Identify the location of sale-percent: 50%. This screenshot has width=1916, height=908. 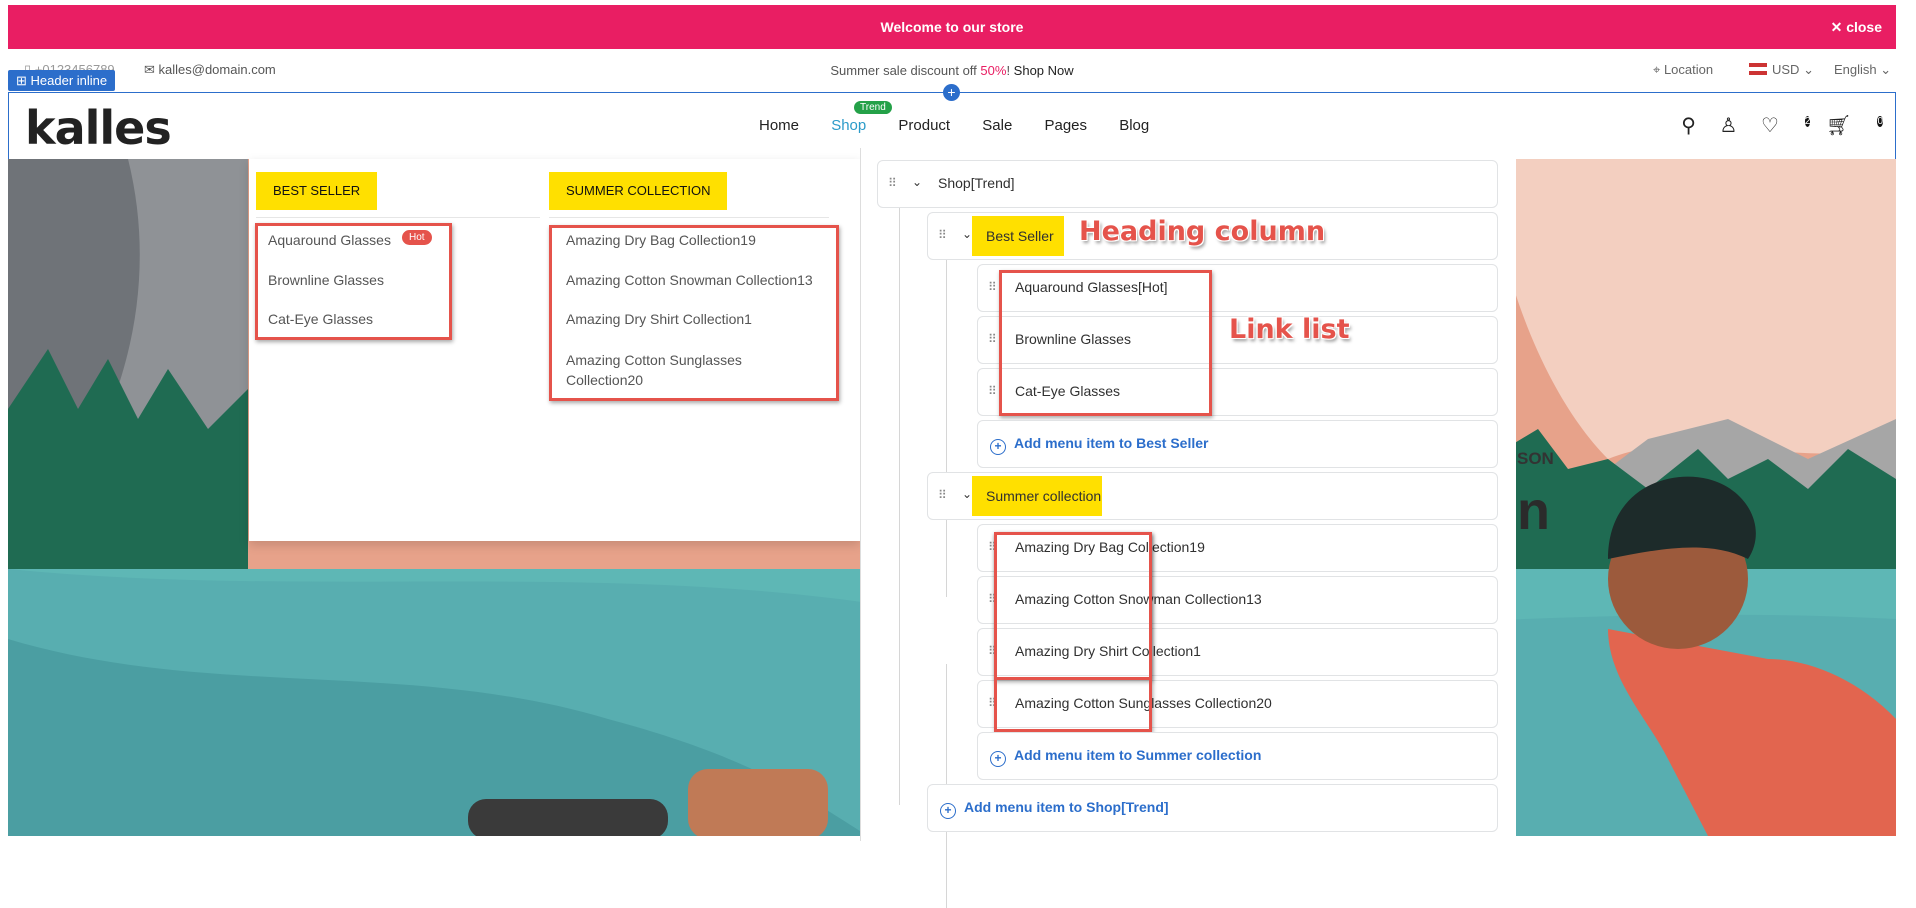
(993, 70).